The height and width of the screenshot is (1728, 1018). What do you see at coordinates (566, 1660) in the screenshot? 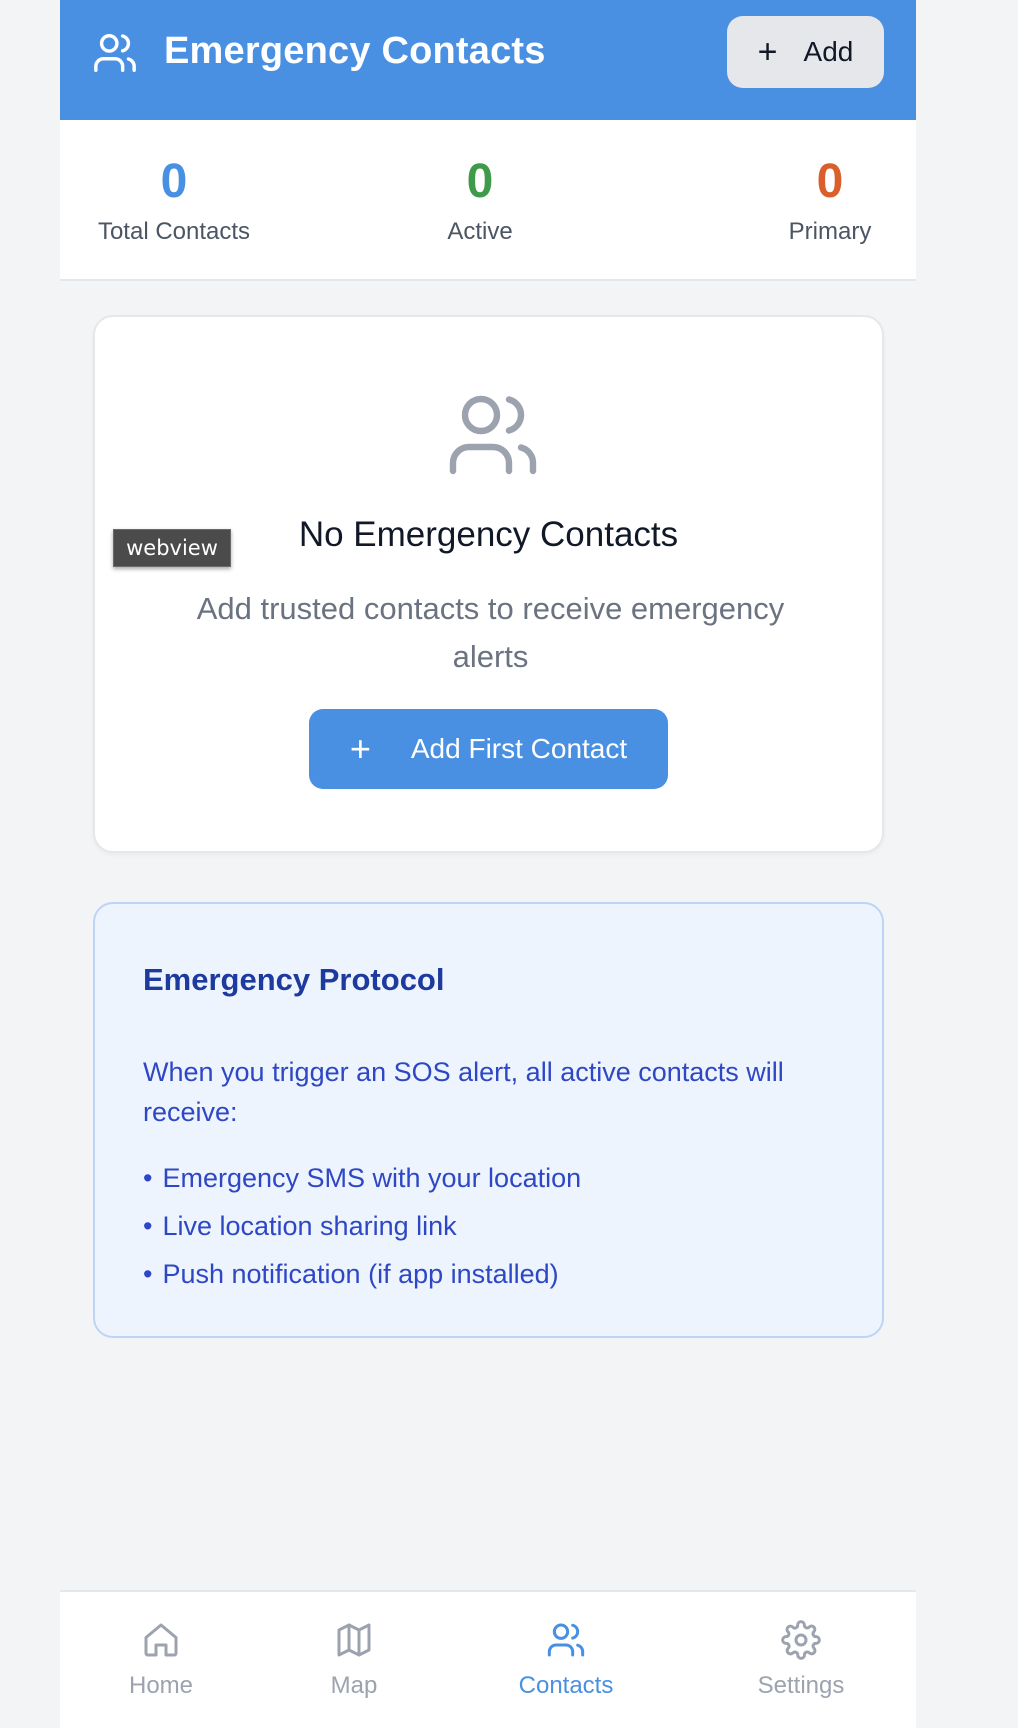
I see `nav-item-contacts: Contacts` at bounding box center [566, 1660].